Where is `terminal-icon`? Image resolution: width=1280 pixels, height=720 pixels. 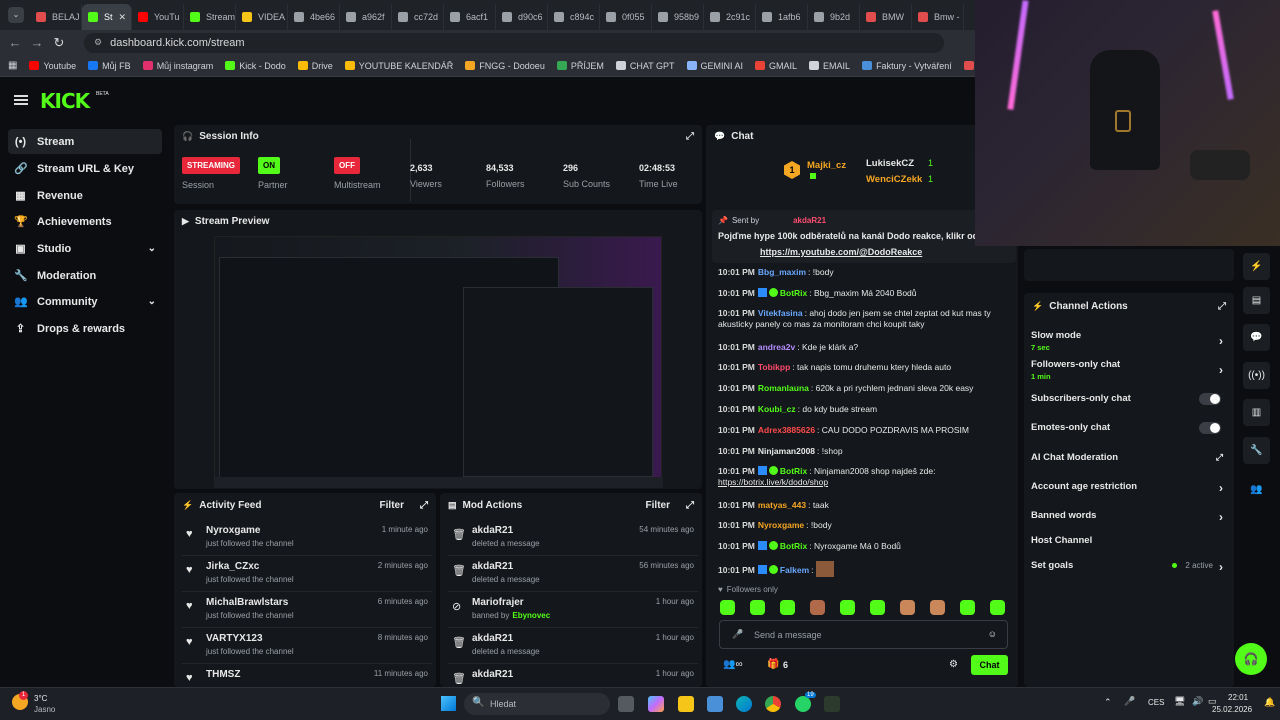 terminal-icon is located at coordinates (832, 704).